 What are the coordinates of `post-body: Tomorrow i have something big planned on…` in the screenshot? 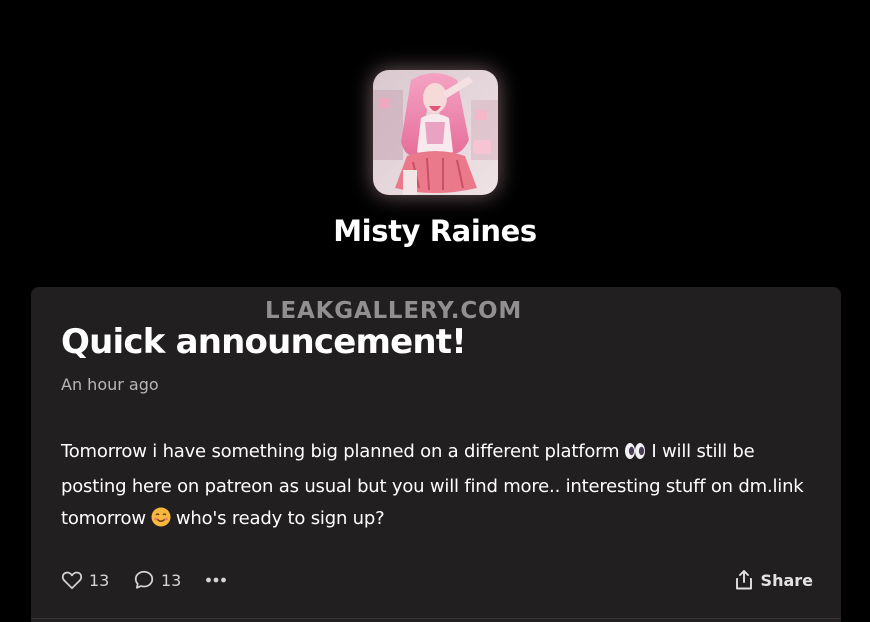 It's located at (446, 487).